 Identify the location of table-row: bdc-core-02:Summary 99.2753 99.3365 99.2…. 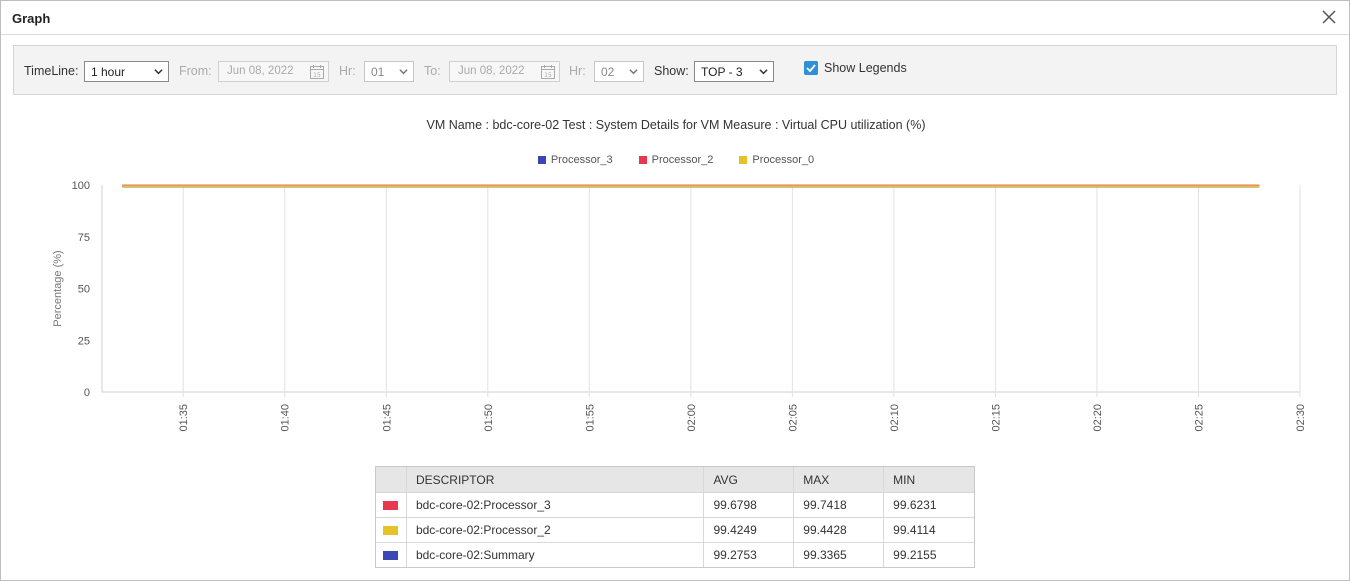
(675, 554).